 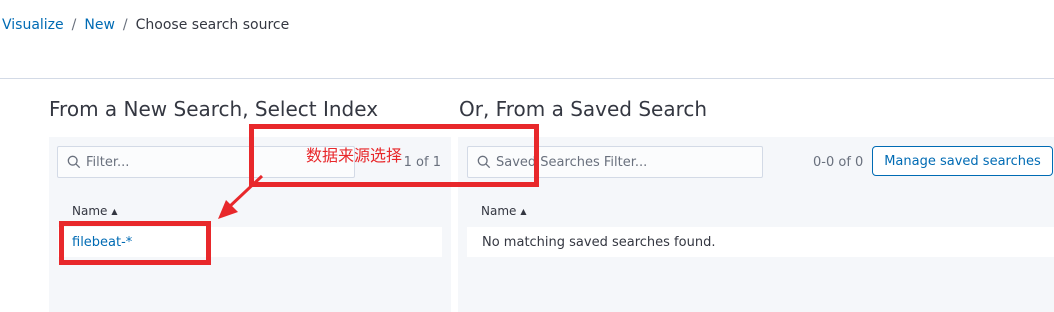 What do you see at coordinates (354, 155) in the screenshot?
I see `annotation-label: 数据来源选择` at bounding box center [354, 155].